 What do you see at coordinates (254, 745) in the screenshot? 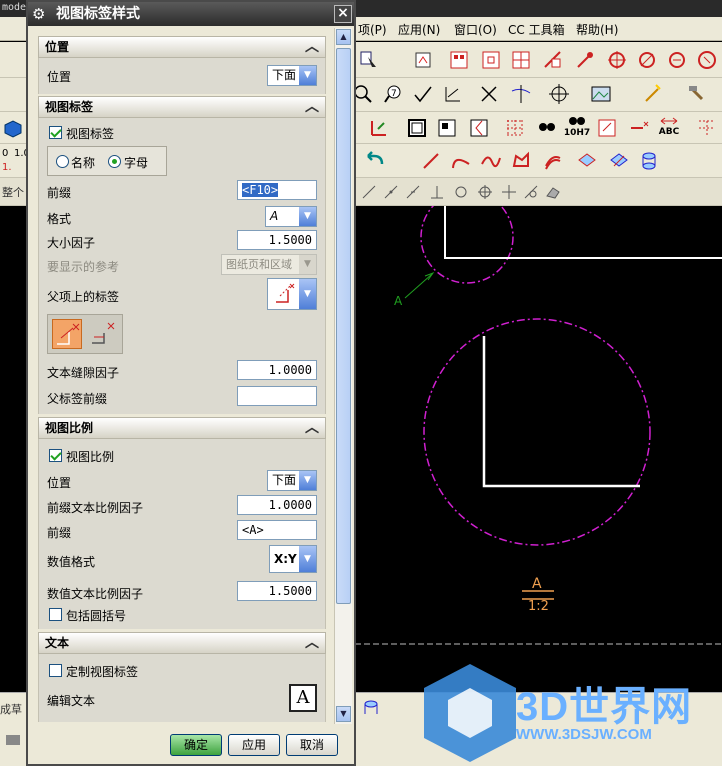
I see `apply-button: 应用` at bounding box center [254, 745].